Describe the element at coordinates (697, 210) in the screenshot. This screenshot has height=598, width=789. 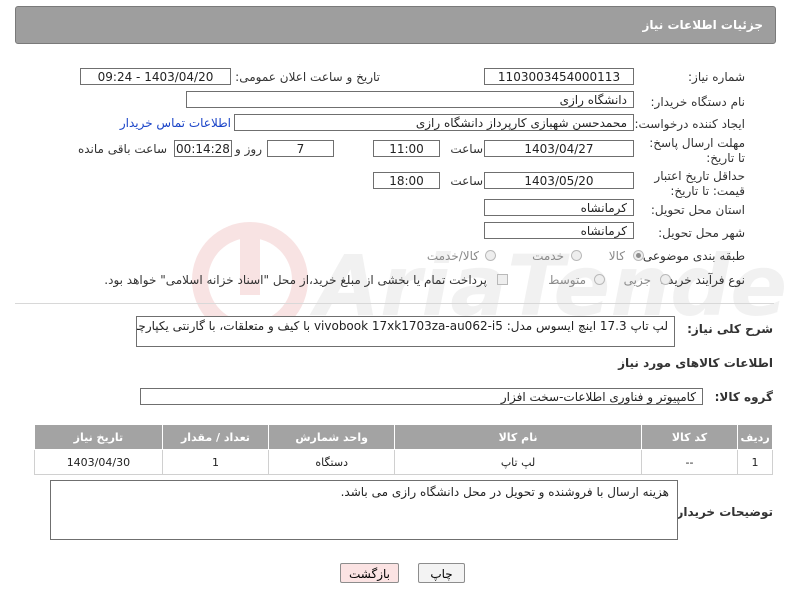
I see `province-label: استان محل تحویل:` at that location.